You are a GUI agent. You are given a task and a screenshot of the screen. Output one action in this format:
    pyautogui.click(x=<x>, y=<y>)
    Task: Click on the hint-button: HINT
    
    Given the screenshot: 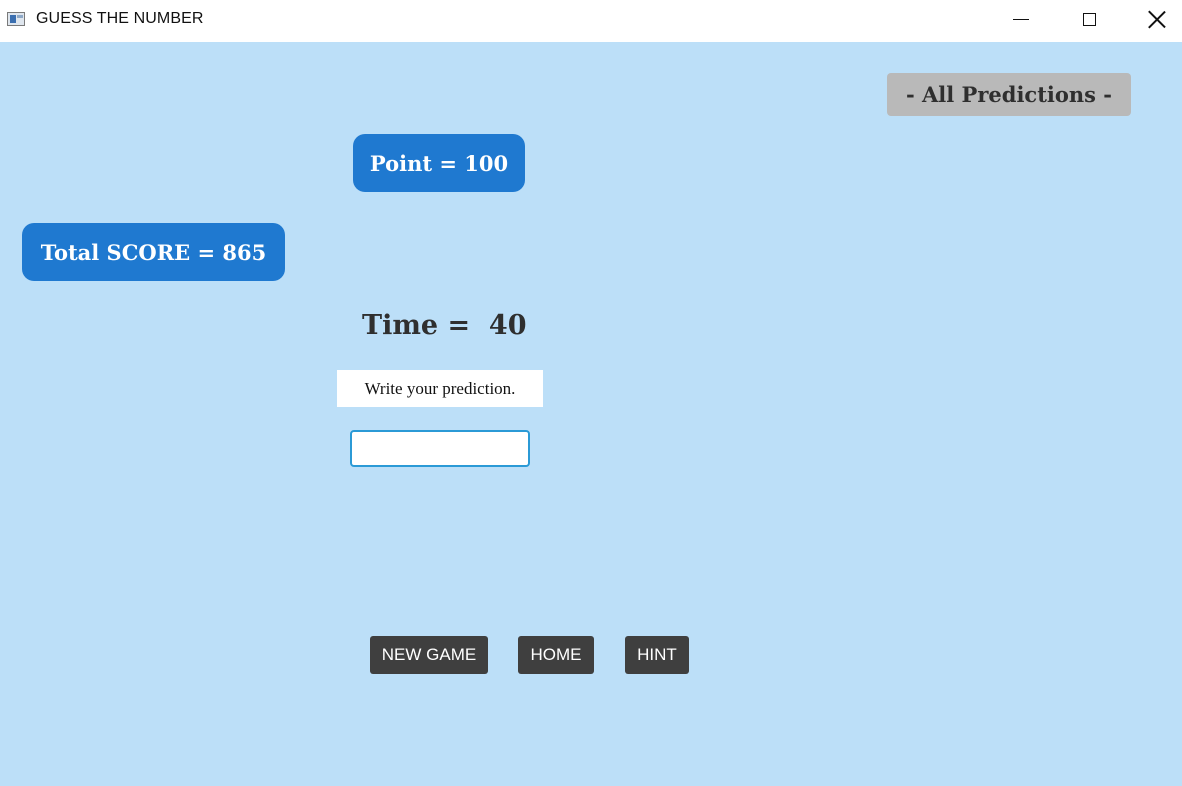 What is the action you would take?
    pyautogui.click(x=657, y=655)
    